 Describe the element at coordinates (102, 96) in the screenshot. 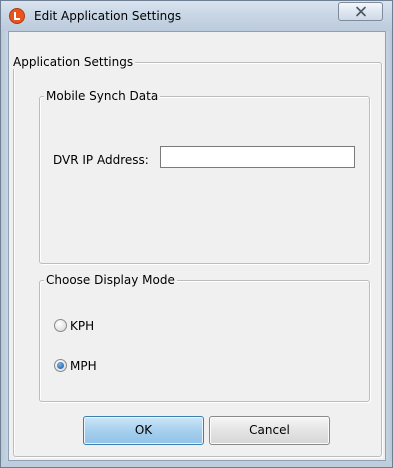

I see `mobile-synch-data-legend: Mobile Synch Data` at that location.